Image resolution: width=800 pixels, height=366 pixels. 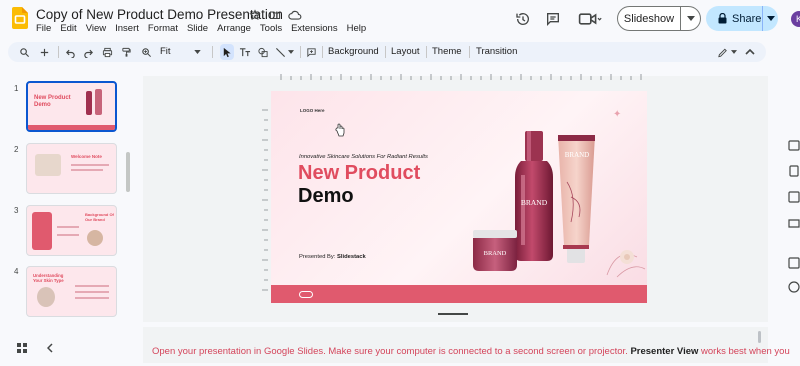 I want to click on document-title: Copy of New Product Demo Presentation, so click(x=159, y=14).